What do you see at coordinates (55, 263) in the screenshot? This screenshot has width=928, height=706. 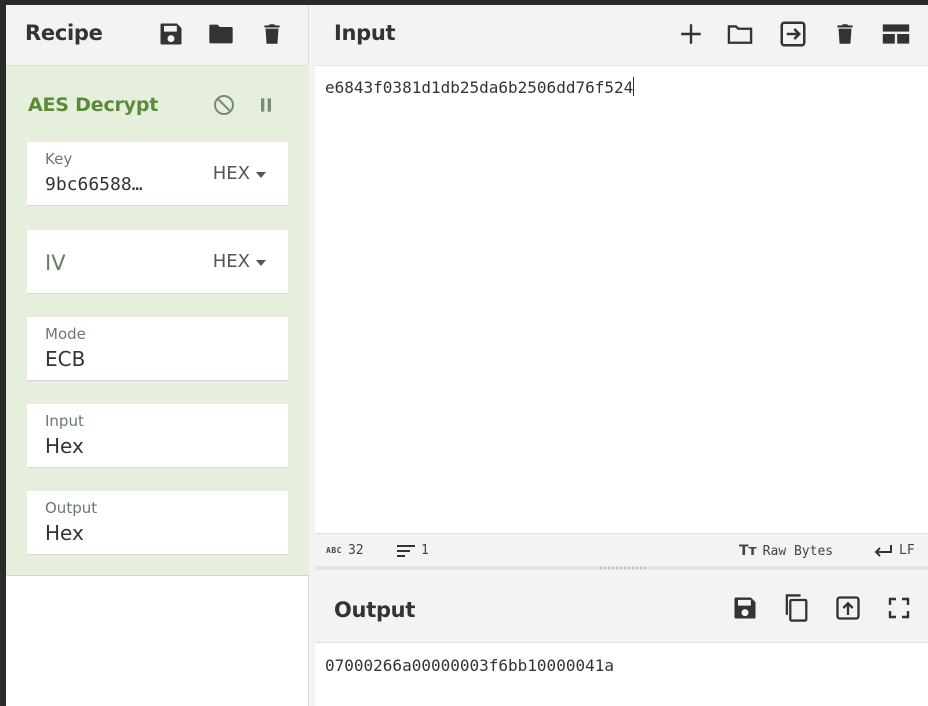 I see `iv-label: IV` at bounding box center [55, 263].